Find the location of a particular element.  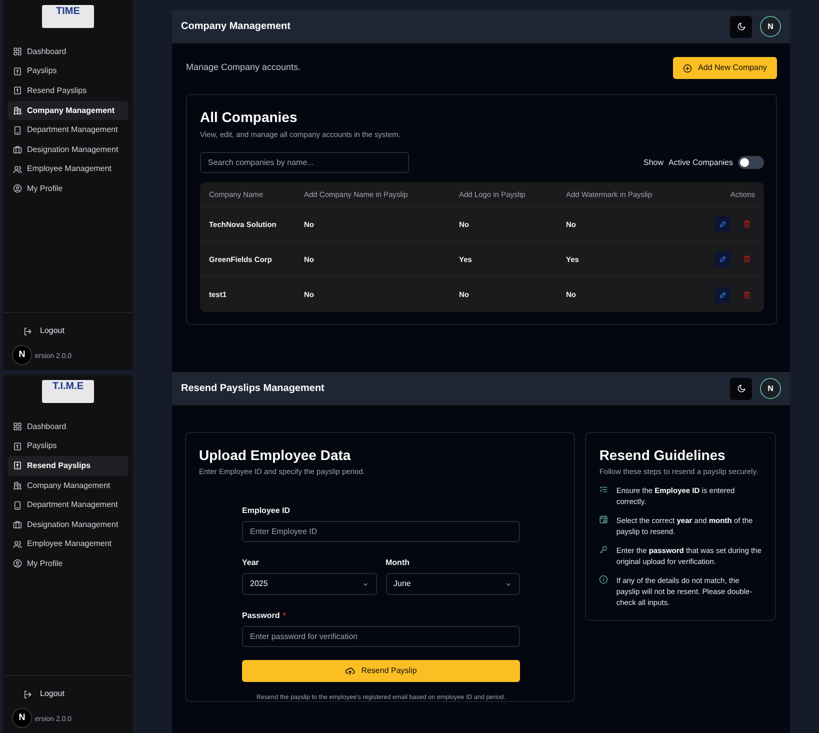

page-description: Manage Company accounts. is located at coordinates (243, 67).